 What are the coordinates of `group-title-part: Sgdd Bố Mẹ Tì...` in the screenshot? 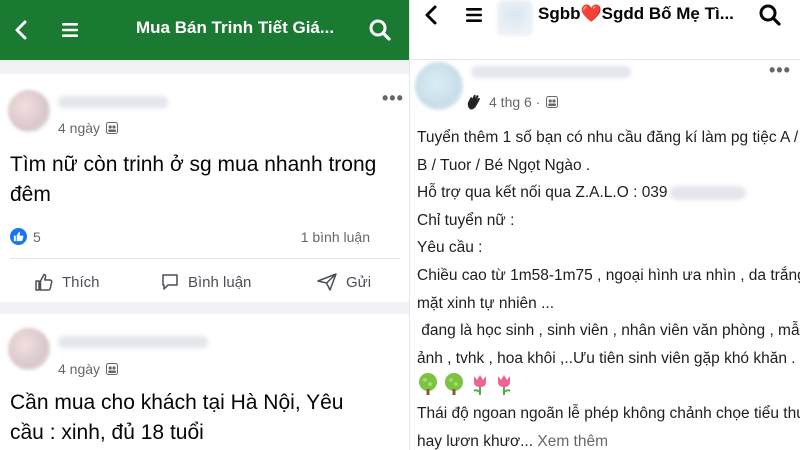 It's located at (667, 13).